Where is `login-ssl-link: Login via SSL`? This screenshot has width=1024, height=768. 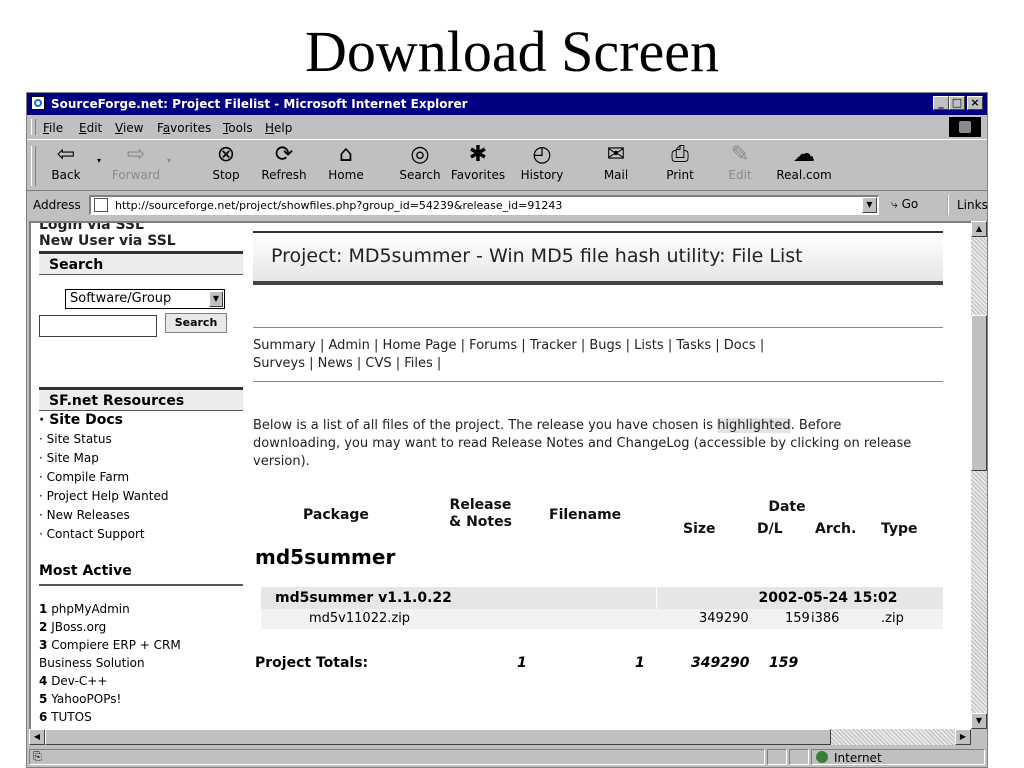 login-ssl-link: Login via SSL is located at coordinates (141, 228).